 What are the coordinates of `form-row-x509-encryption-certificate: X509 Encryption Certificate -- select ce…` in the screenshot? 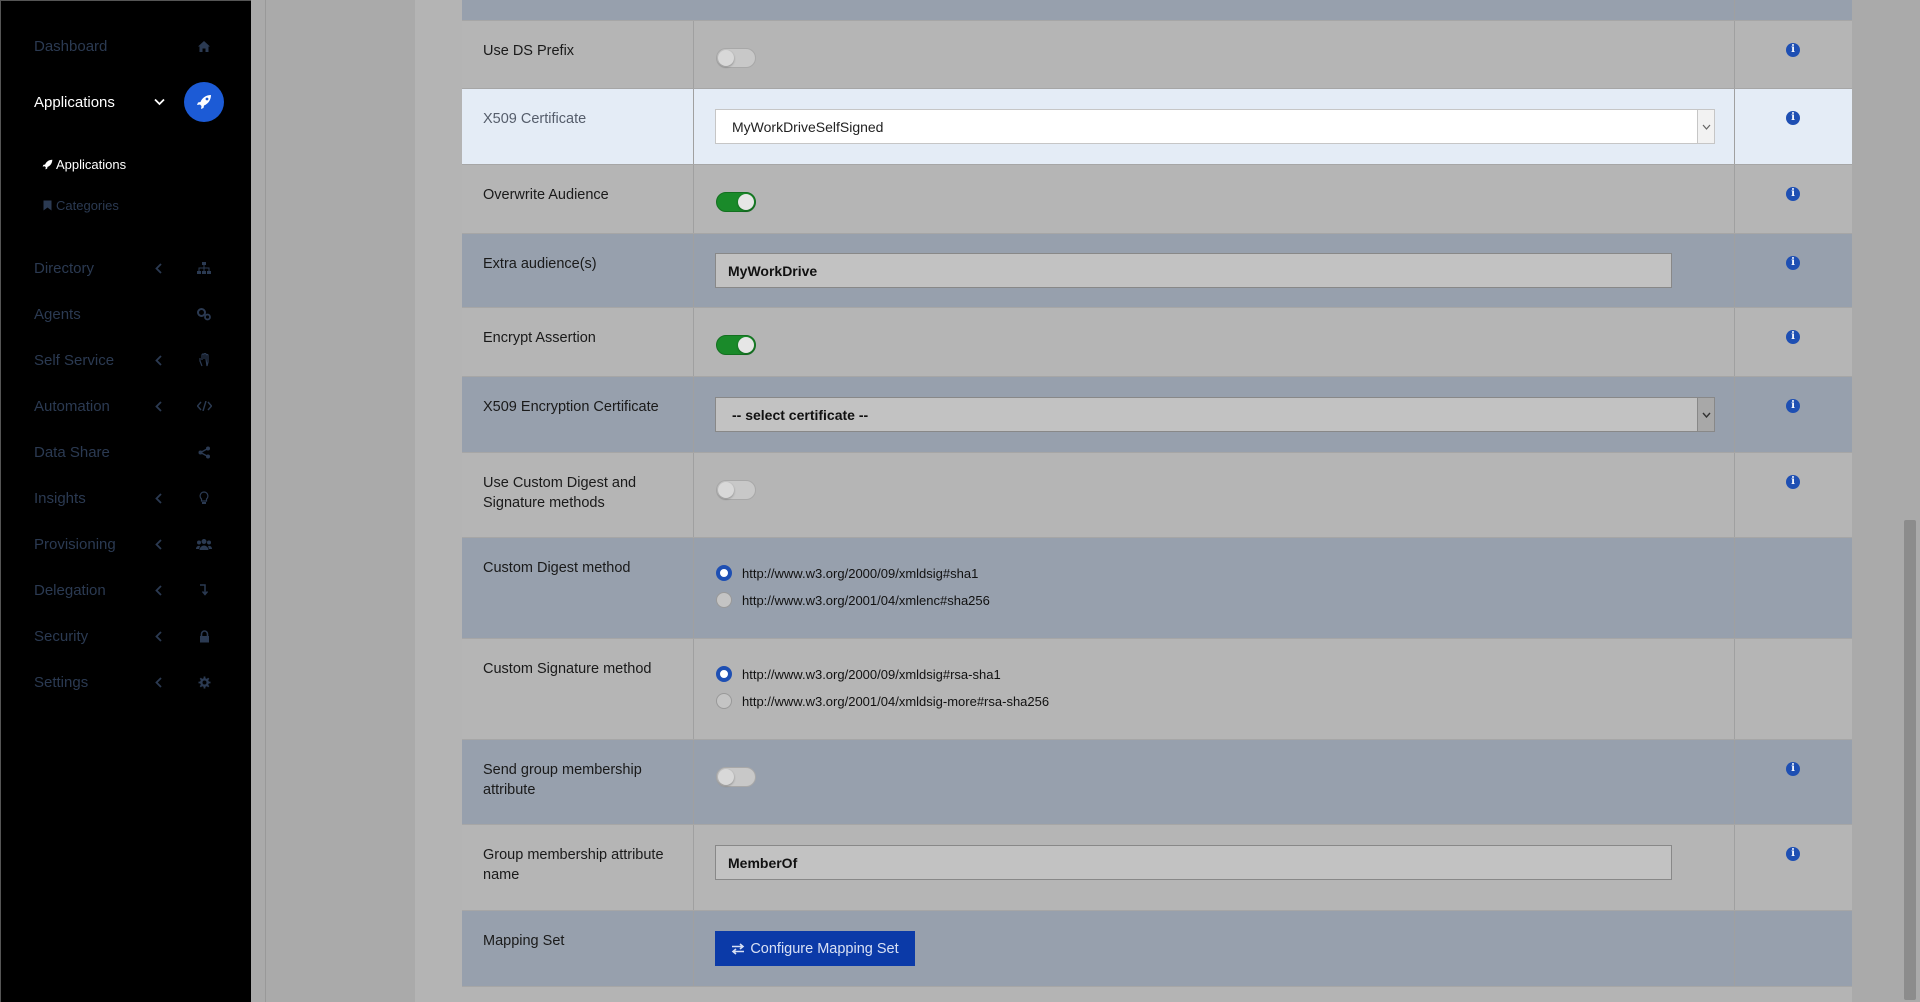 It's located at (1157, 415).